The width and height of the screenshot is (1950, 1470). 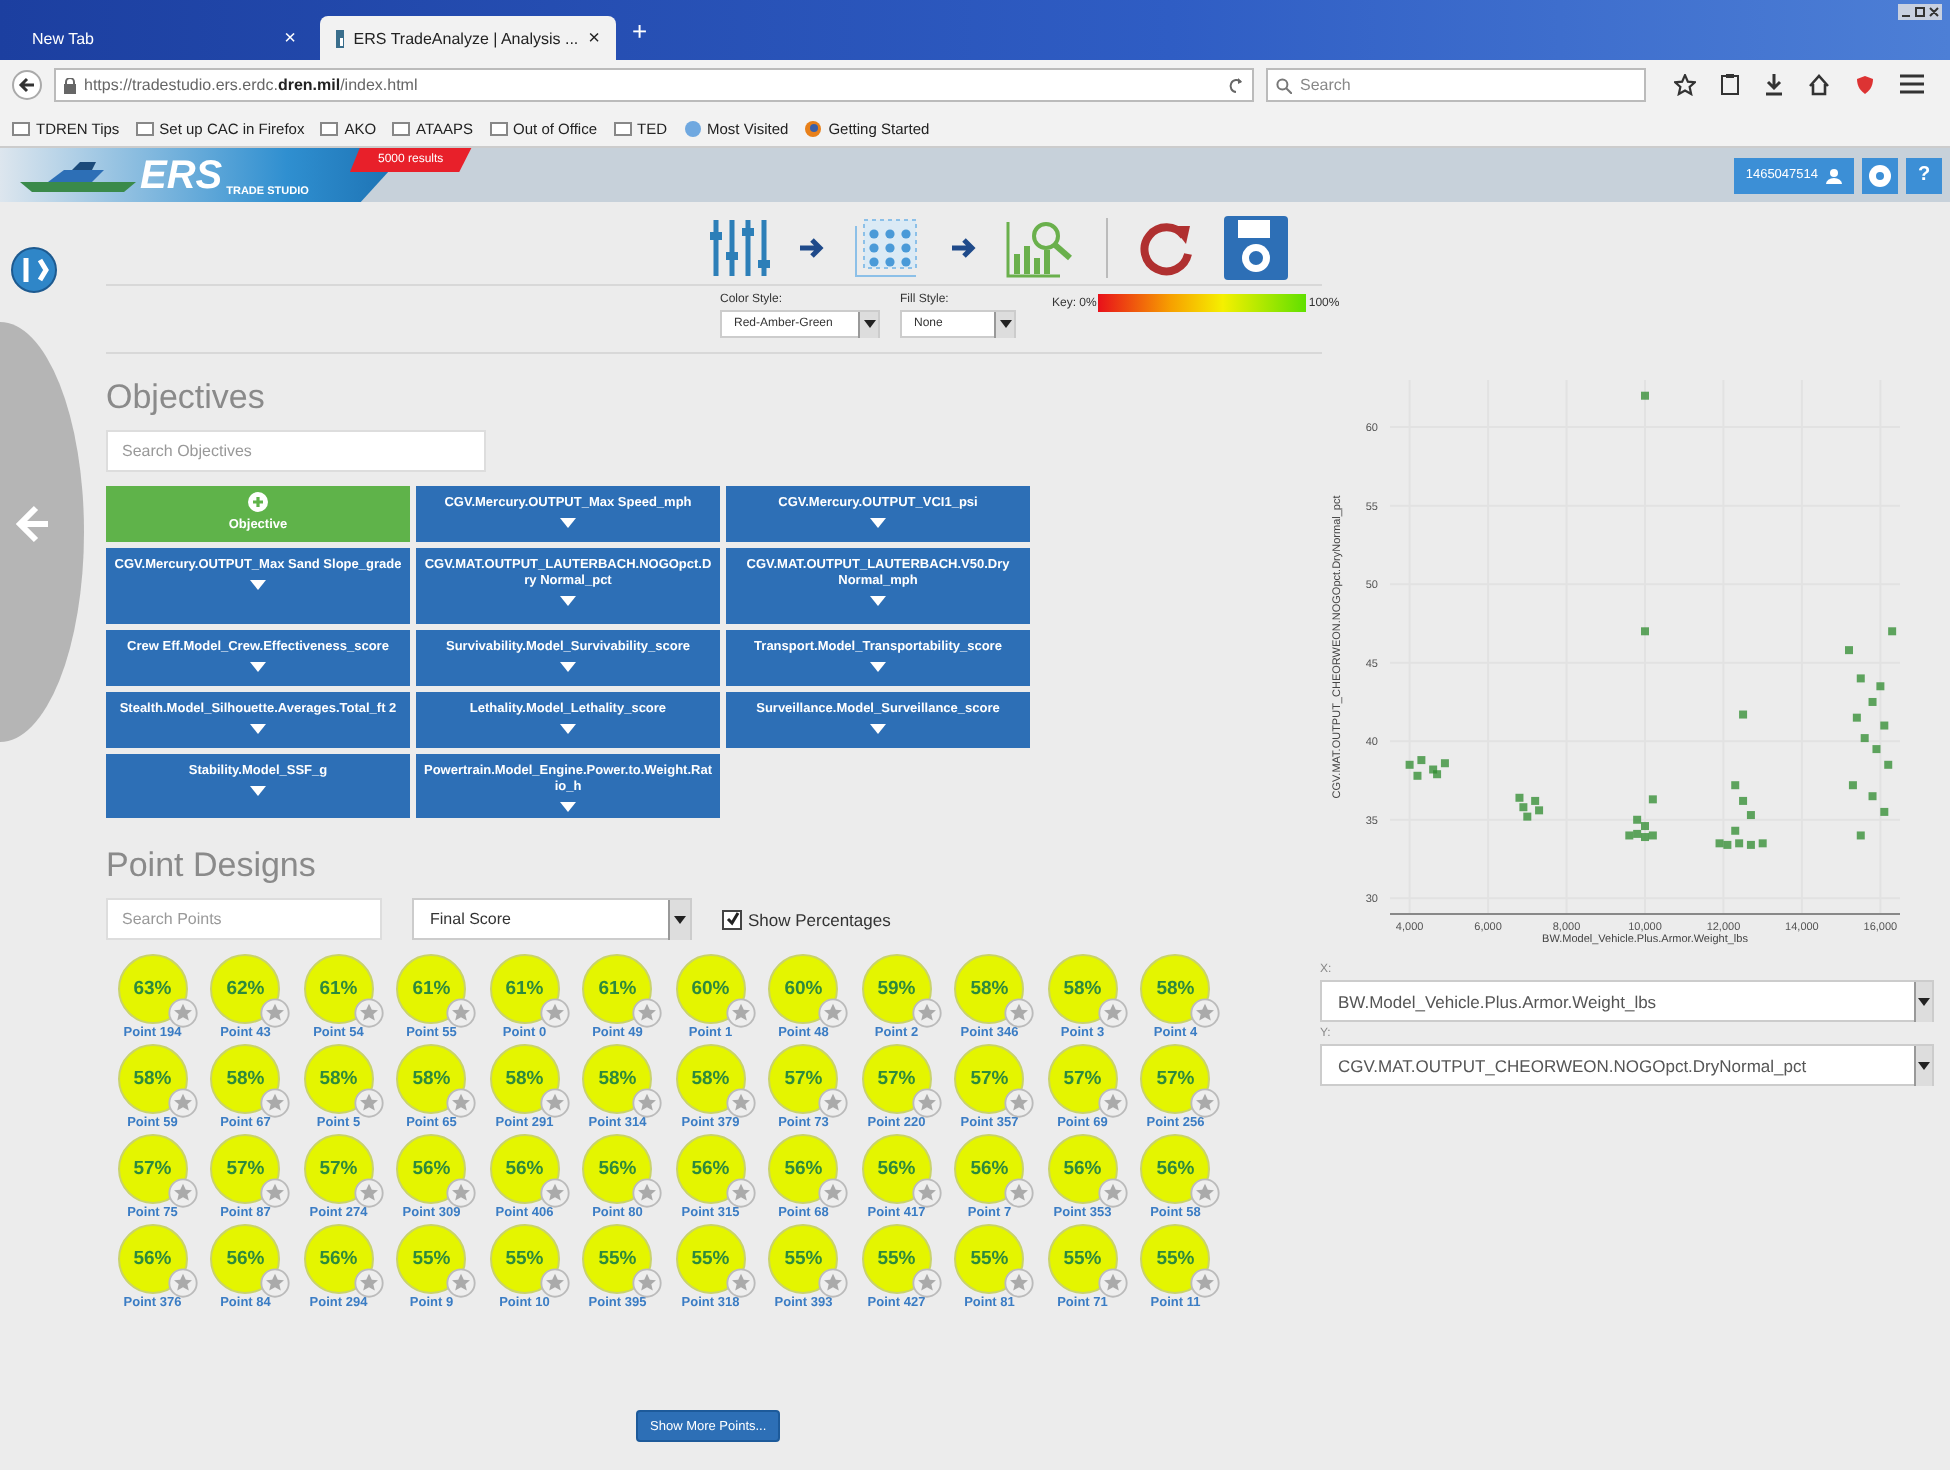 What do you see at coordinates (181, 175) in the screenshot?
I see `logo-text: ERS` at bounding box center [181, 175].